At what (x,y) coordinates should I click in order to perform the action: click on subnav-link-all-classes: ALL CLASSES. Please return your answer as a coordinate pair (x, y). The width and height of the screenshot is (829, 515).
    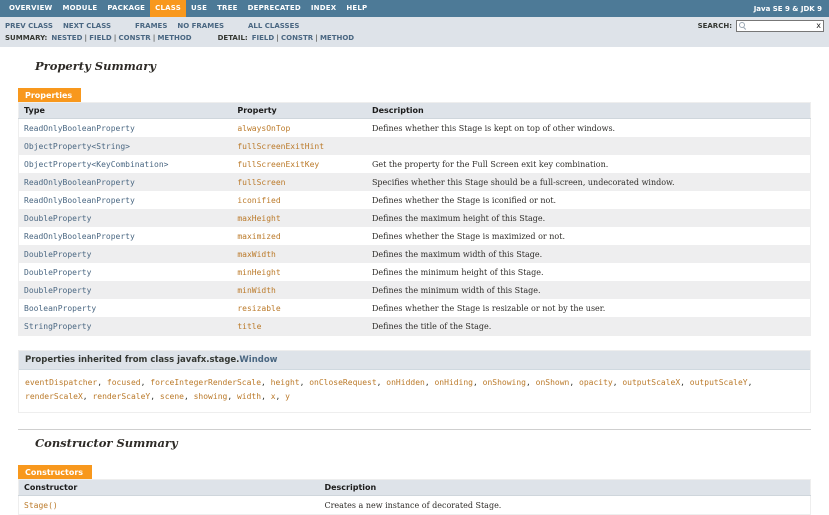
    Looking at the image, I should click on (273, 26).